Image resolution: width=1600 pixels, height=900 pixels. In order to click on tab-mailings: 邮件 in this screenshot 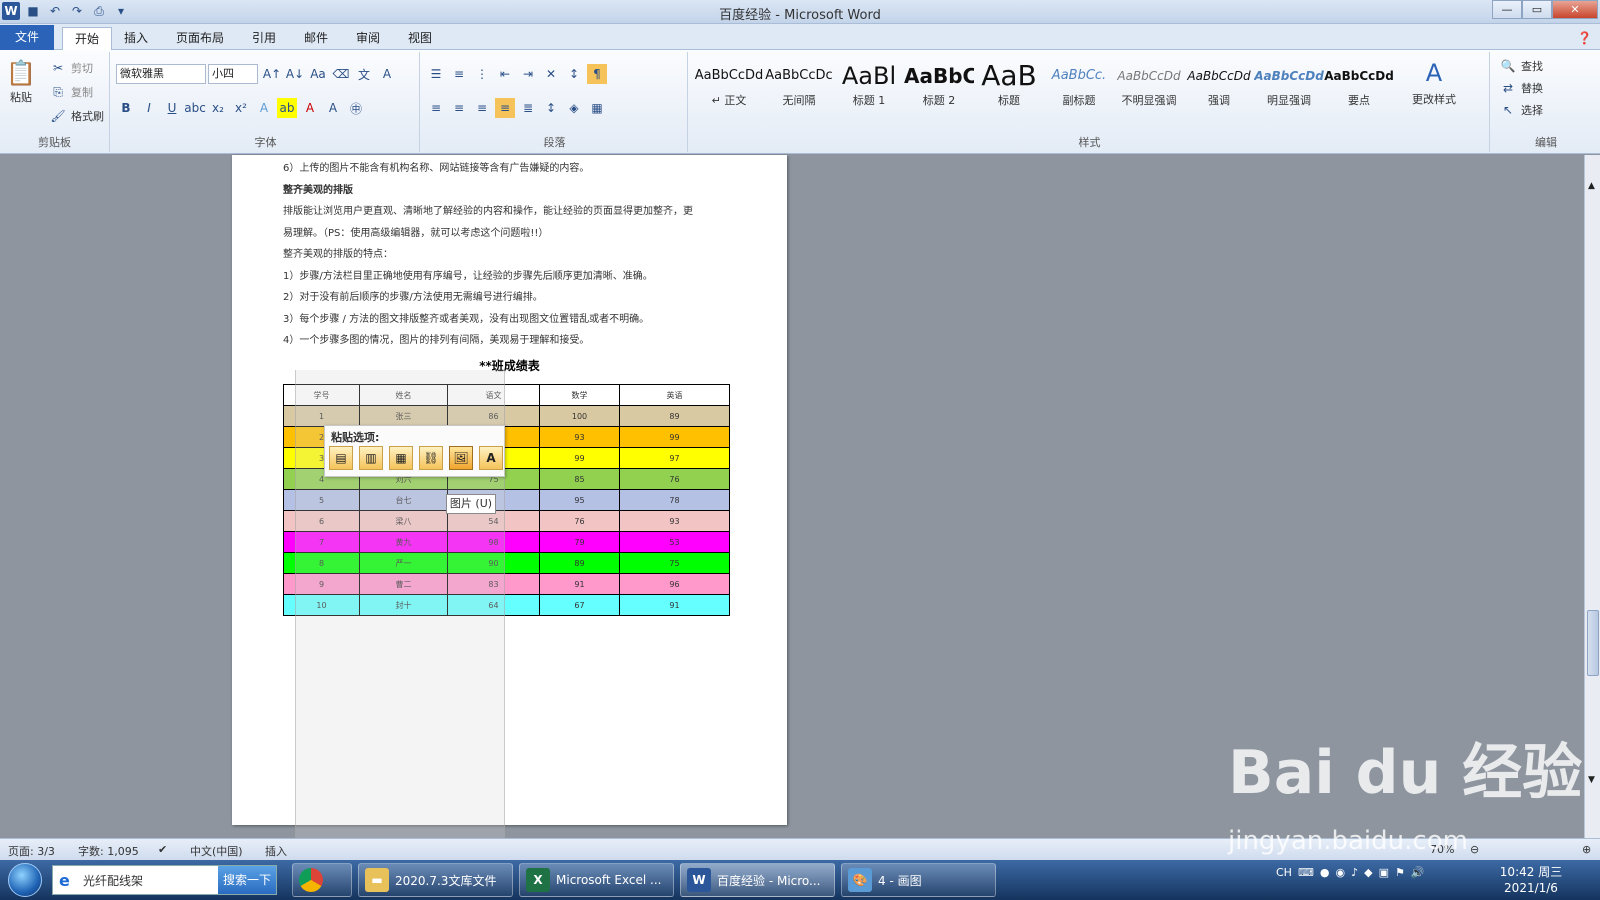, I will do `click(316, 38)`.